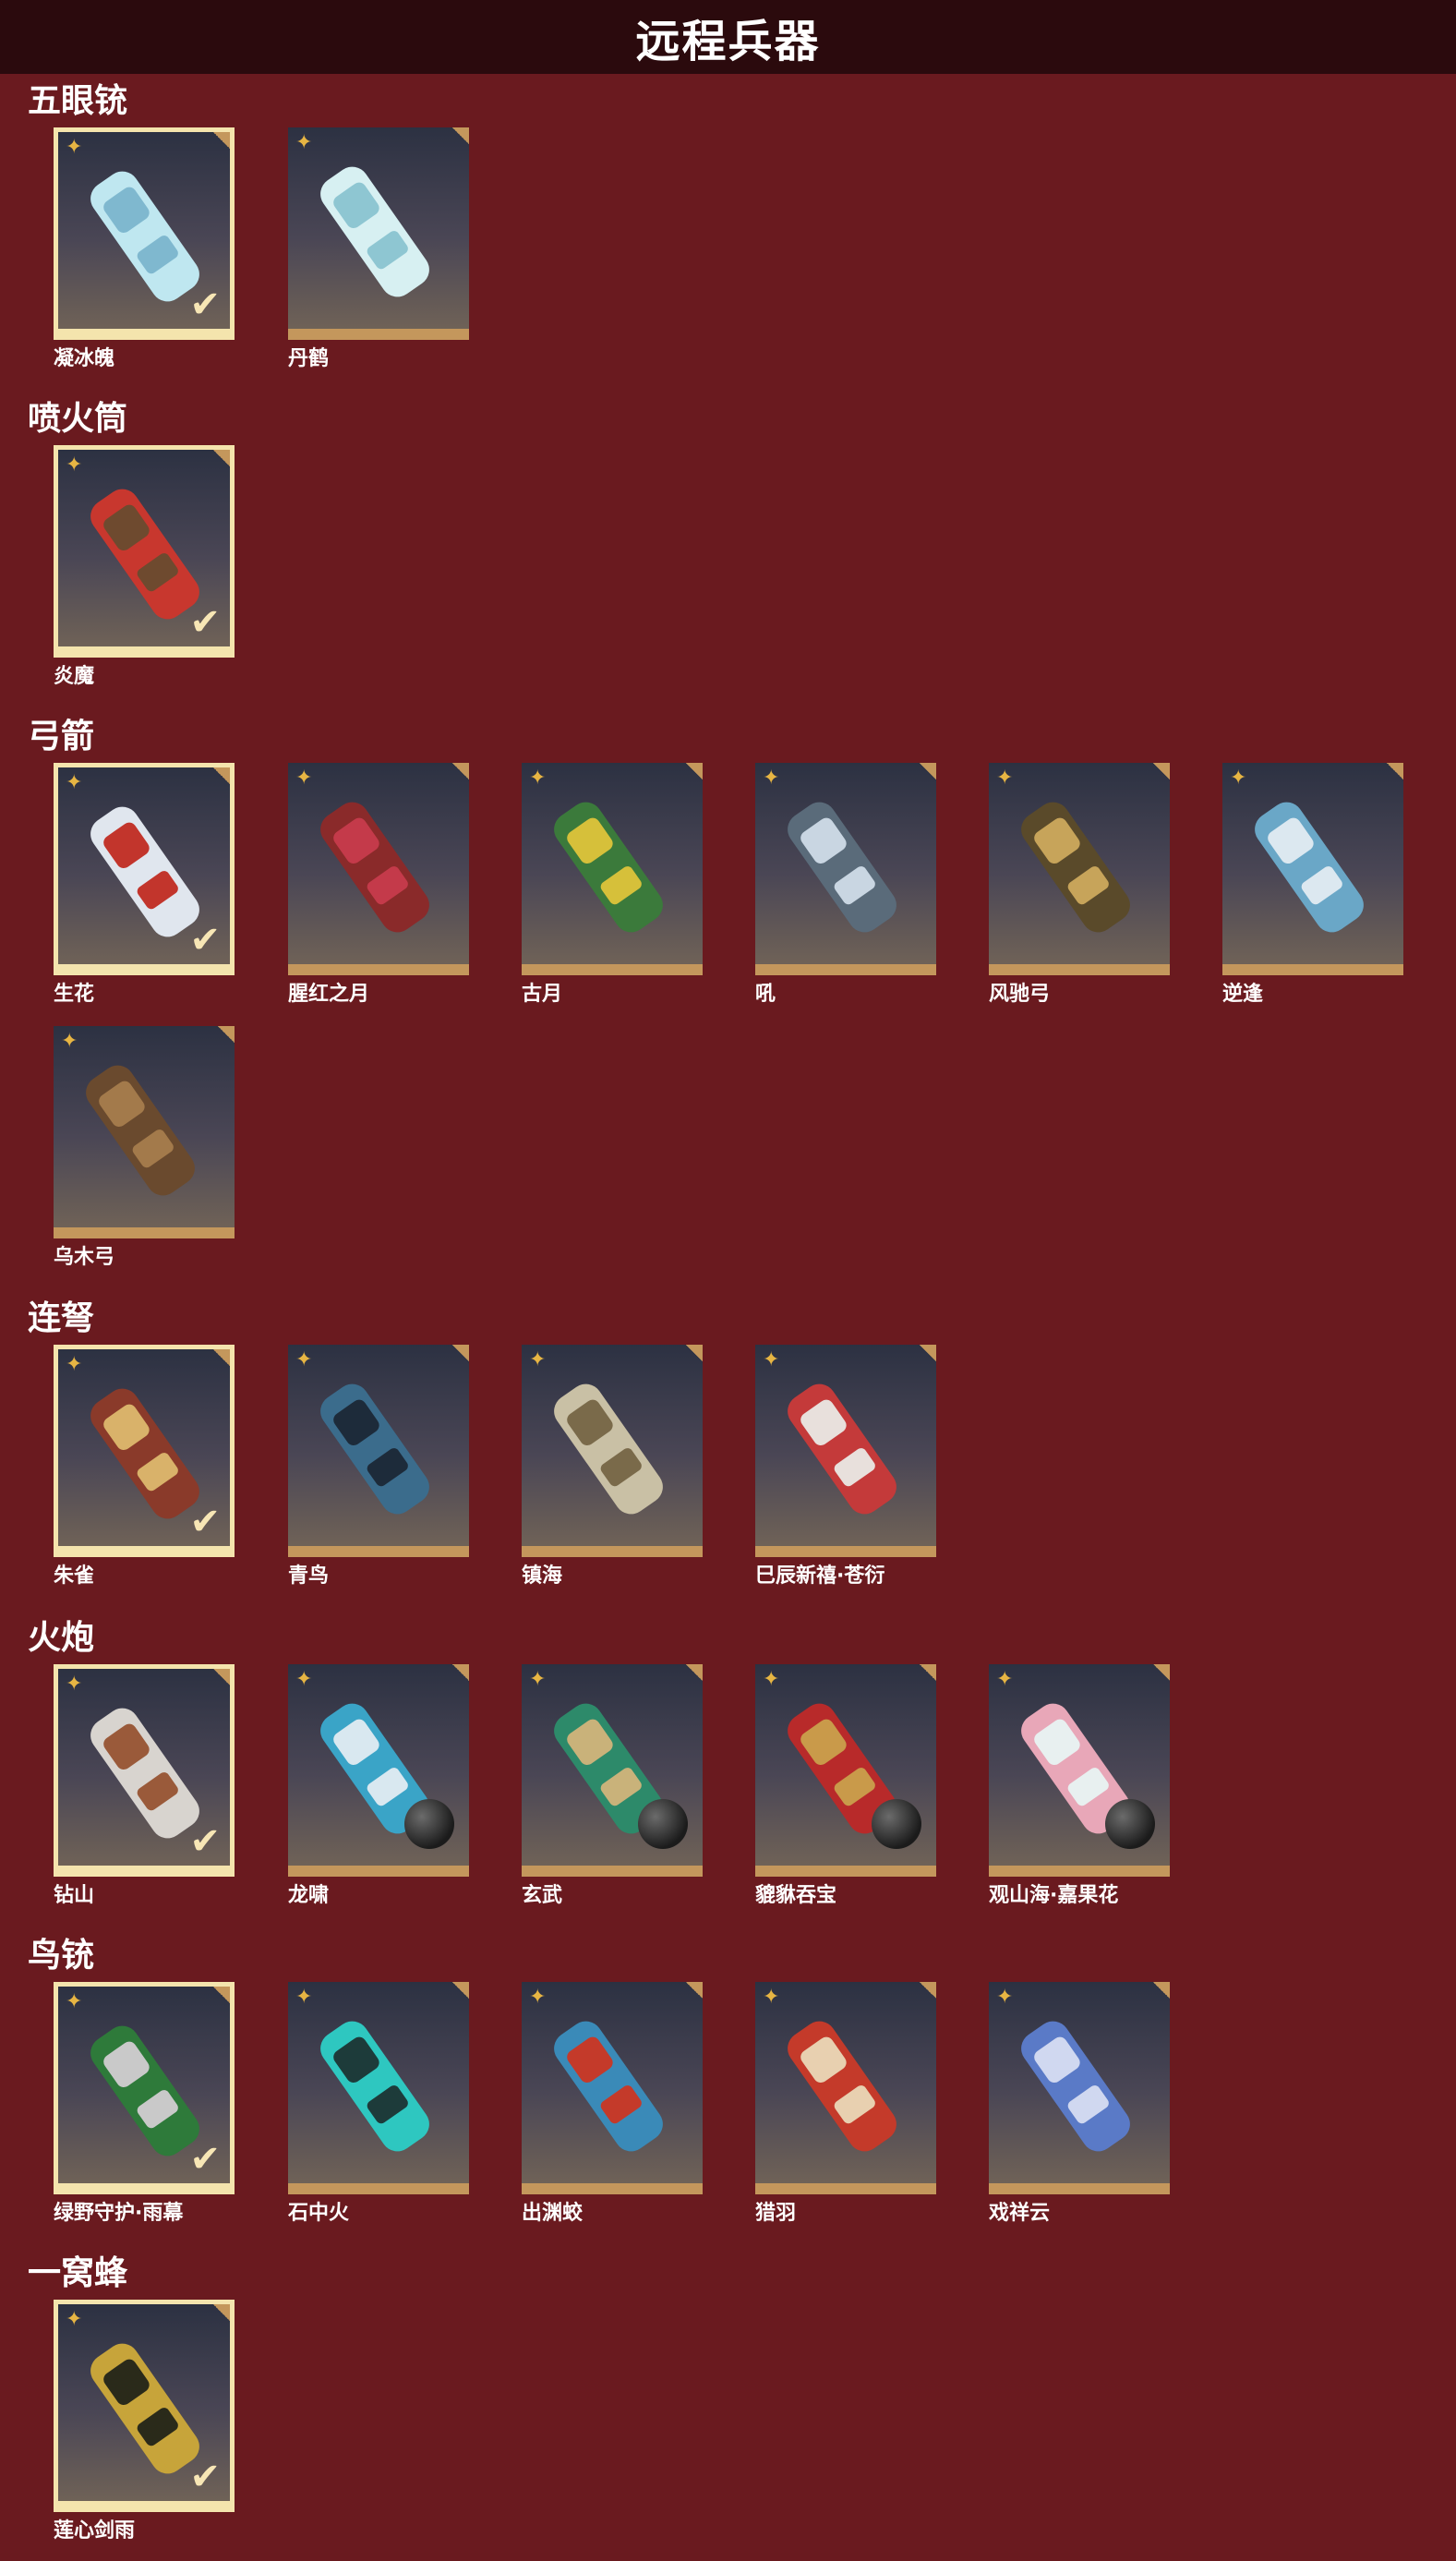 This screenshot has width=1456, height=2561. I want to click on weapon-card: ✦ ✔ 绿野守护·雨幕, so click(144, 2103).